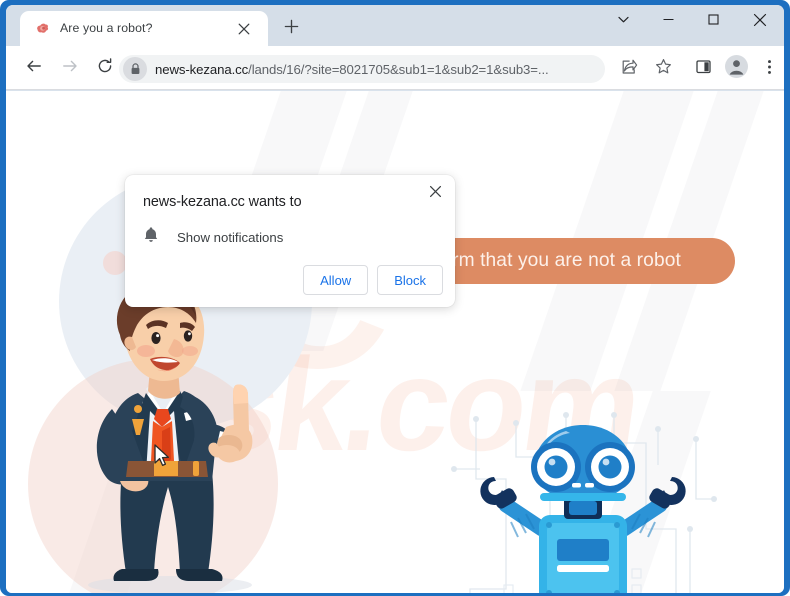 Image resolution: width=790 pixels, height=596 pixels. Describe the element at coordinates (106, 28) in the screenshot. I see `tab-title: Are you a robot?` at that location.